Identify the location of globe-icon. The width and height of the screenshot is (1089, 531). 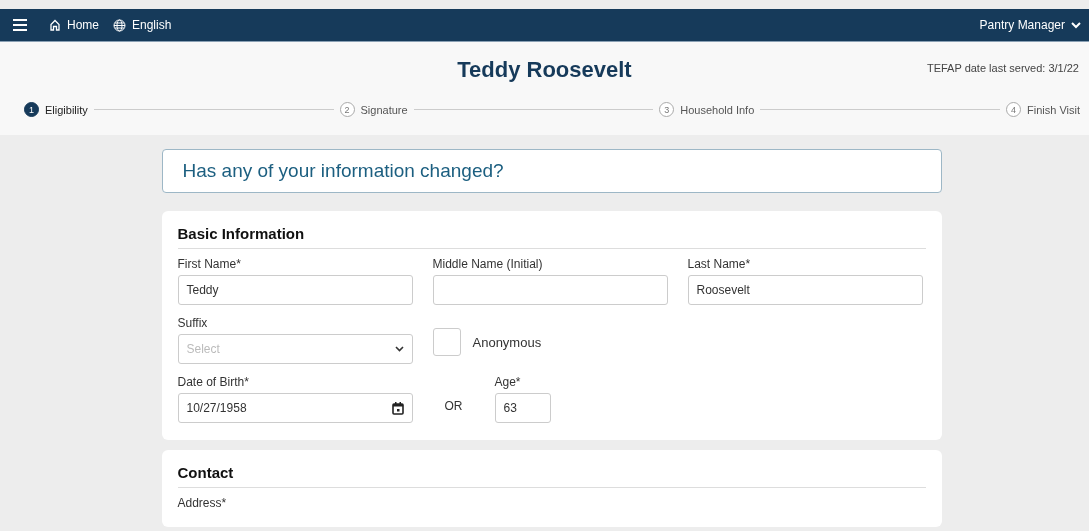
(119, 25).